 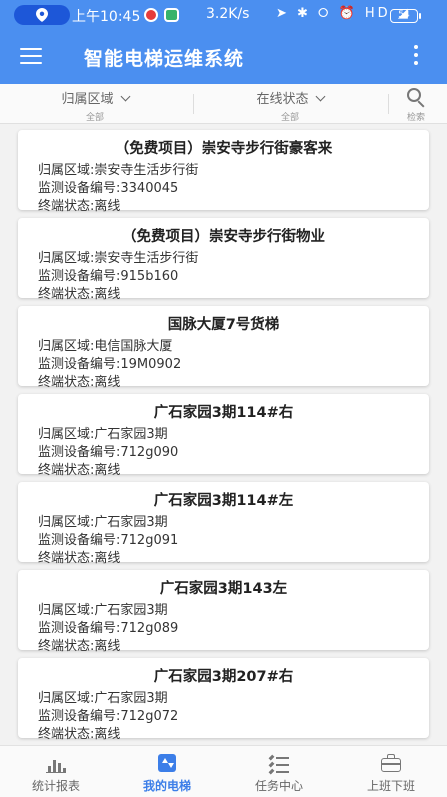 What do you see at coordinates (223, 325) in the screenshot?
I see `elevator-title: 国脉大厦7号货梯` at bounding box center [223, 325].